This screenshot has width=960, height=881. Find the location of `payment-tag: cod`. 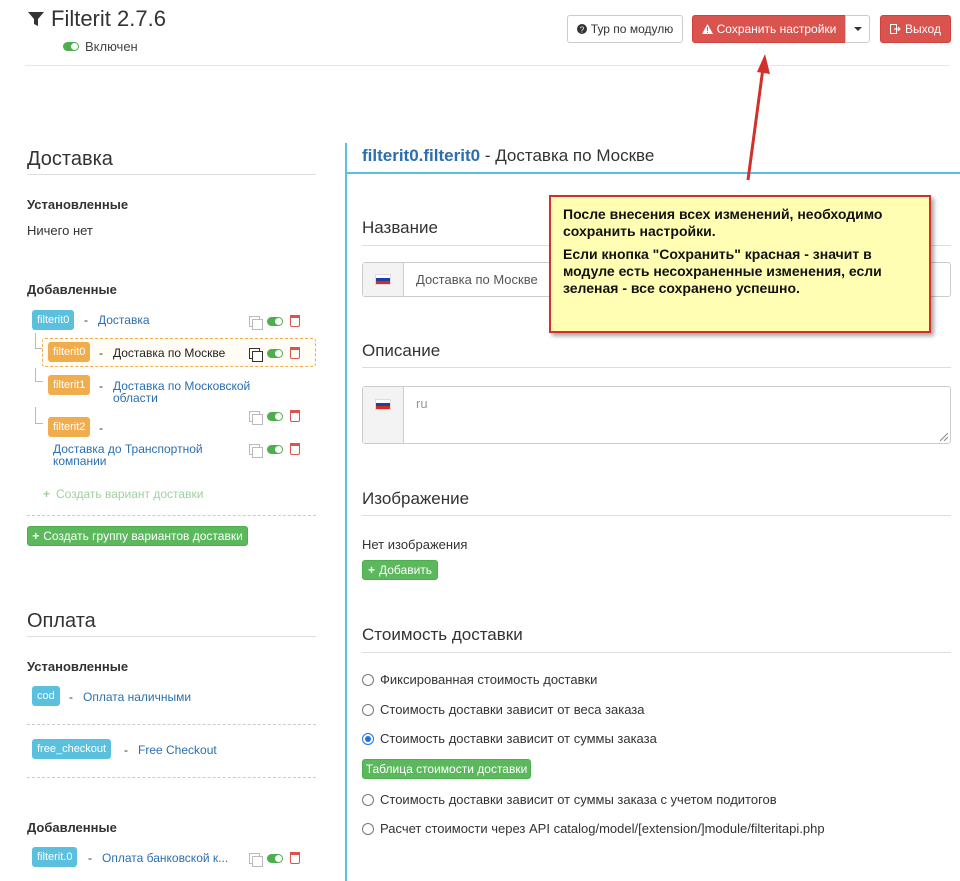

payment-tag: cod is located at coordinates (46, 696).